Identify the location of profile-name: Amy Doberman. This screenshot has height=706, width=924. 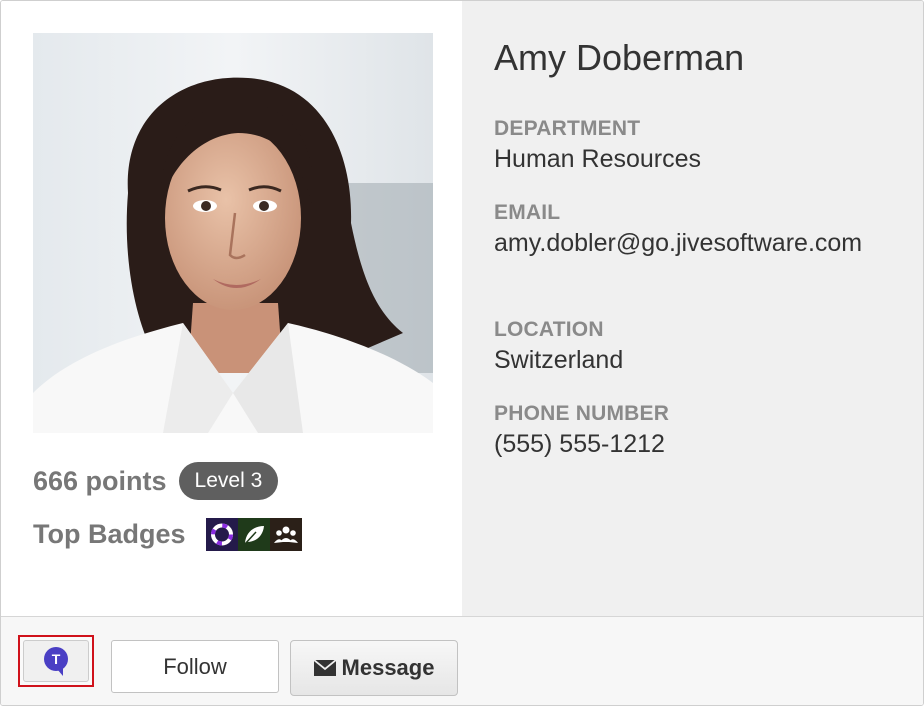
(619, 57).